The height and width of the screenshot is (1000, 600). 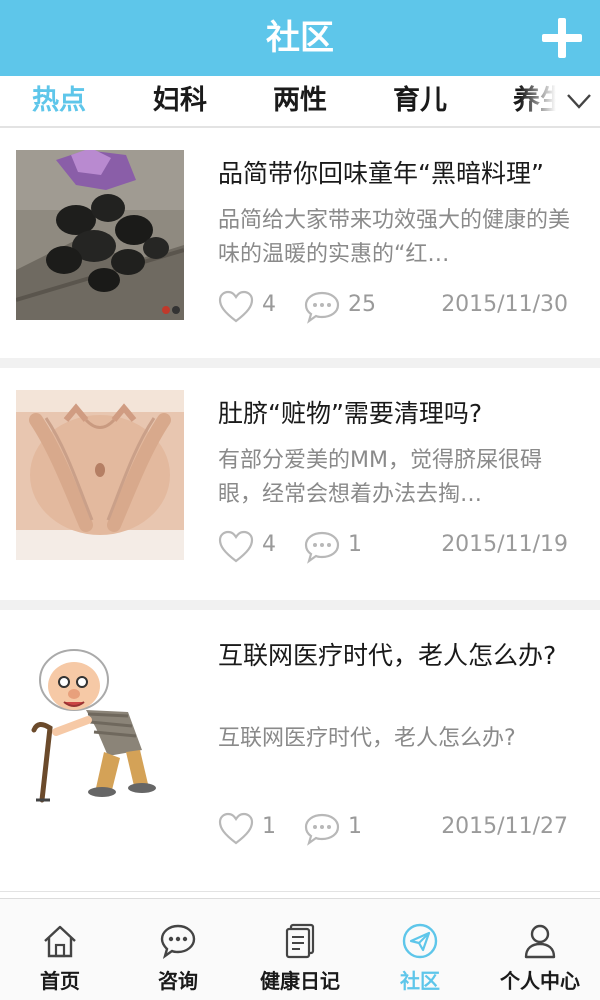 What do you see at coordinates (269, 826) in the screenshot?
I see `like-count: 1` at bounding box center [269, 826].